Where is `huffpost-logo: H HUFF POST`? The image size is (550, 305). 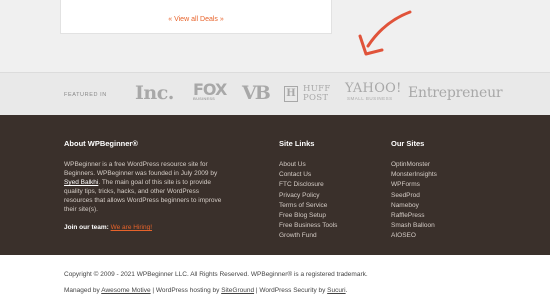
huffpost-logo: H HUFF POST is located at coordinates (308, 95).